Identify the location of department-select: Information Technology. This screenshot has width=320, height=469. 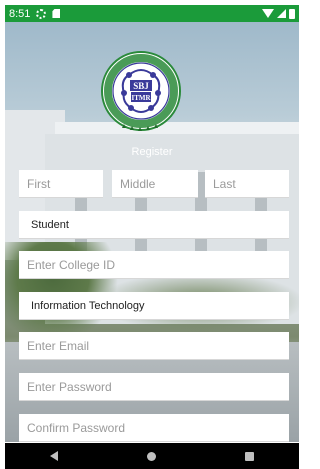
(154, 306).